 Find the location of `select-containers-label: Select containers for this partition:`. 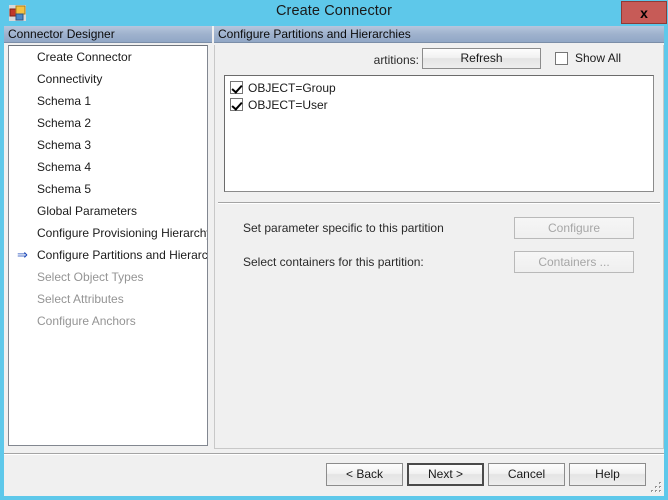

select-containers-label: Select containers for this partition: is located at coordinates (333, 262).